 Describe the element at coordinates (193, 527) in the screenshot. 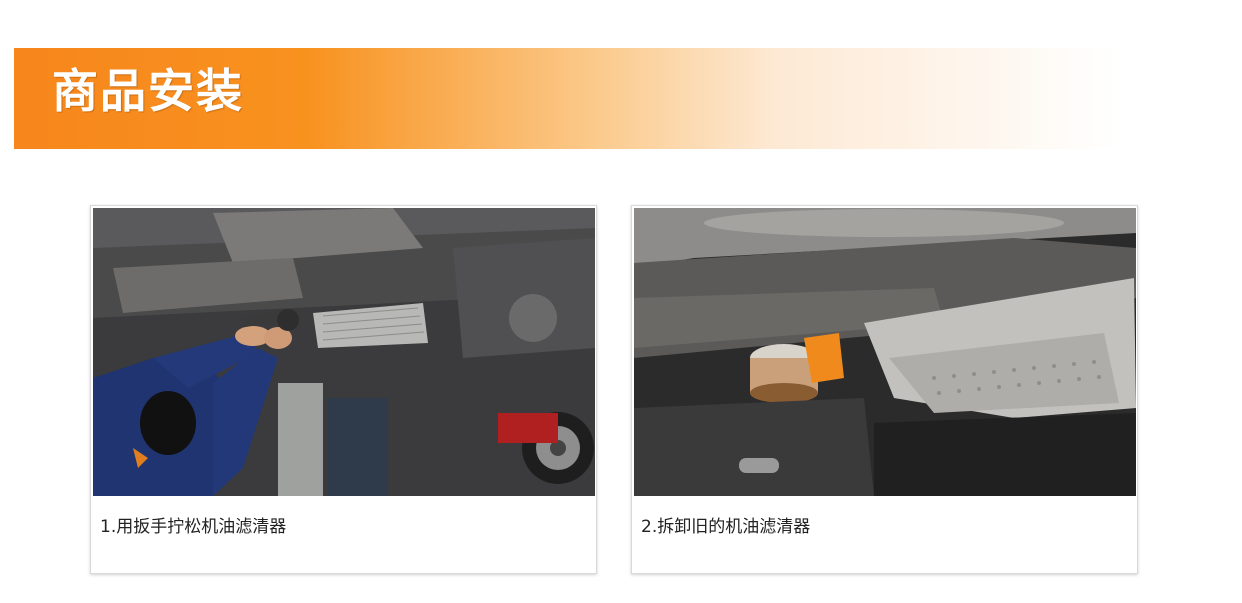

I see `step-1-caption: 1.用扳手拧松机油滤清器` at that location.